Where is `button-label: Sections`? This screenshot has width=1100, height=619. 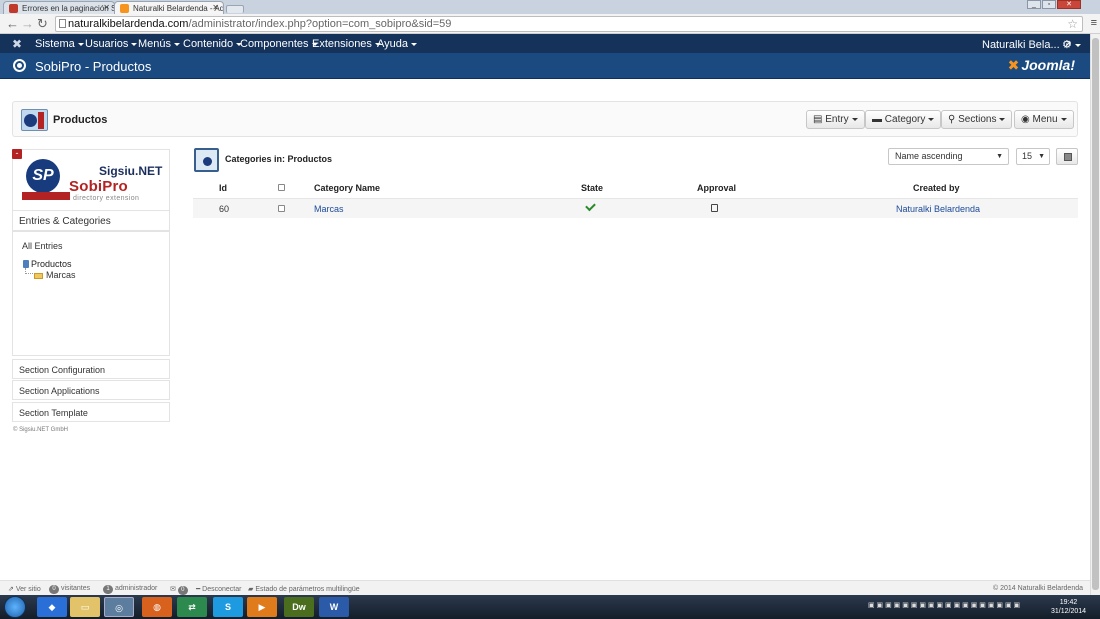
button-label: Sections is located at coordinates (977, 119).